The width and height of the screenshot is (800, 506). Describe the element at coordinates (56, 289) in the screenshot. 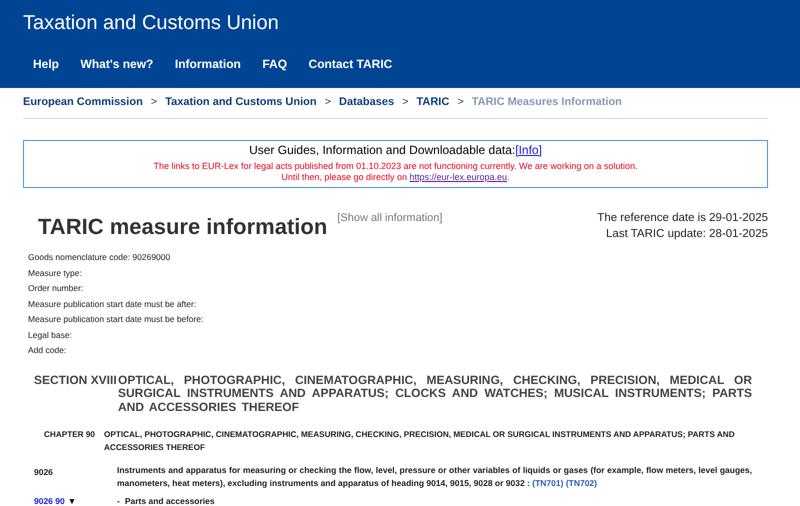

I see `filter-label: Order number:` at that location.